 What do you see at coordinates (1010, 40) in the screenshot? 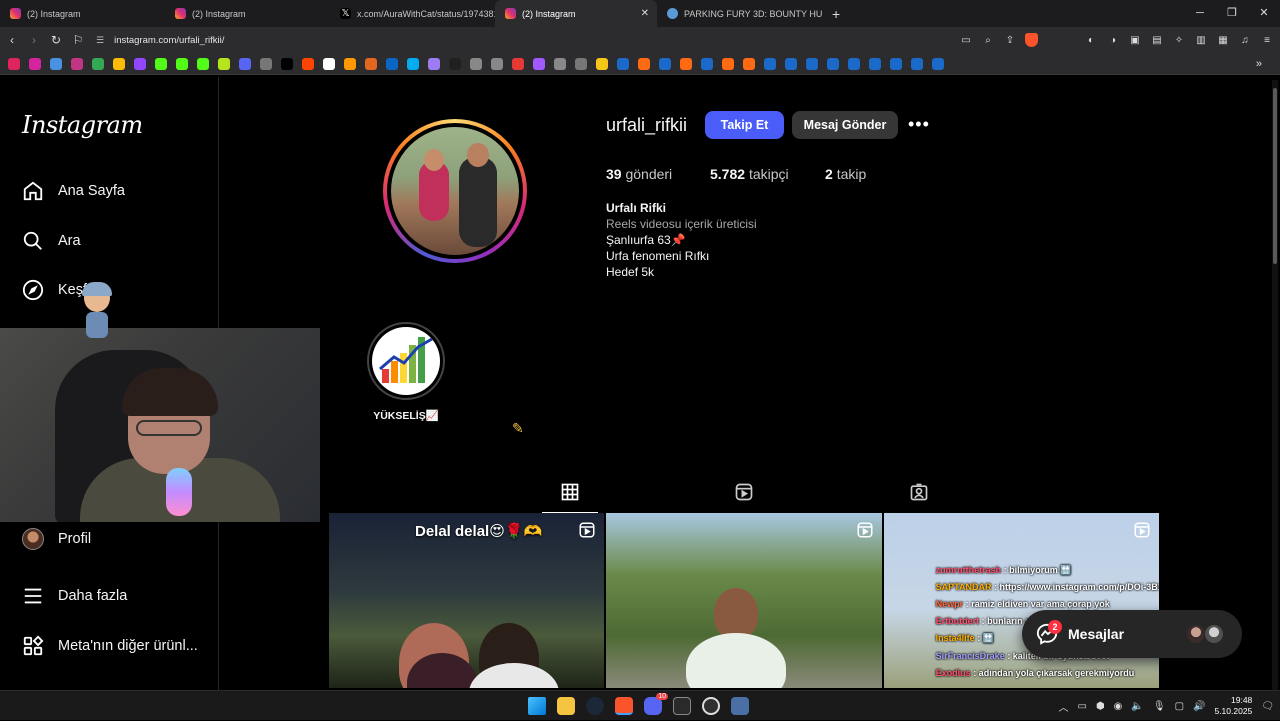
I see `share-icon: ⇪` at bounding box center [1010, 40].